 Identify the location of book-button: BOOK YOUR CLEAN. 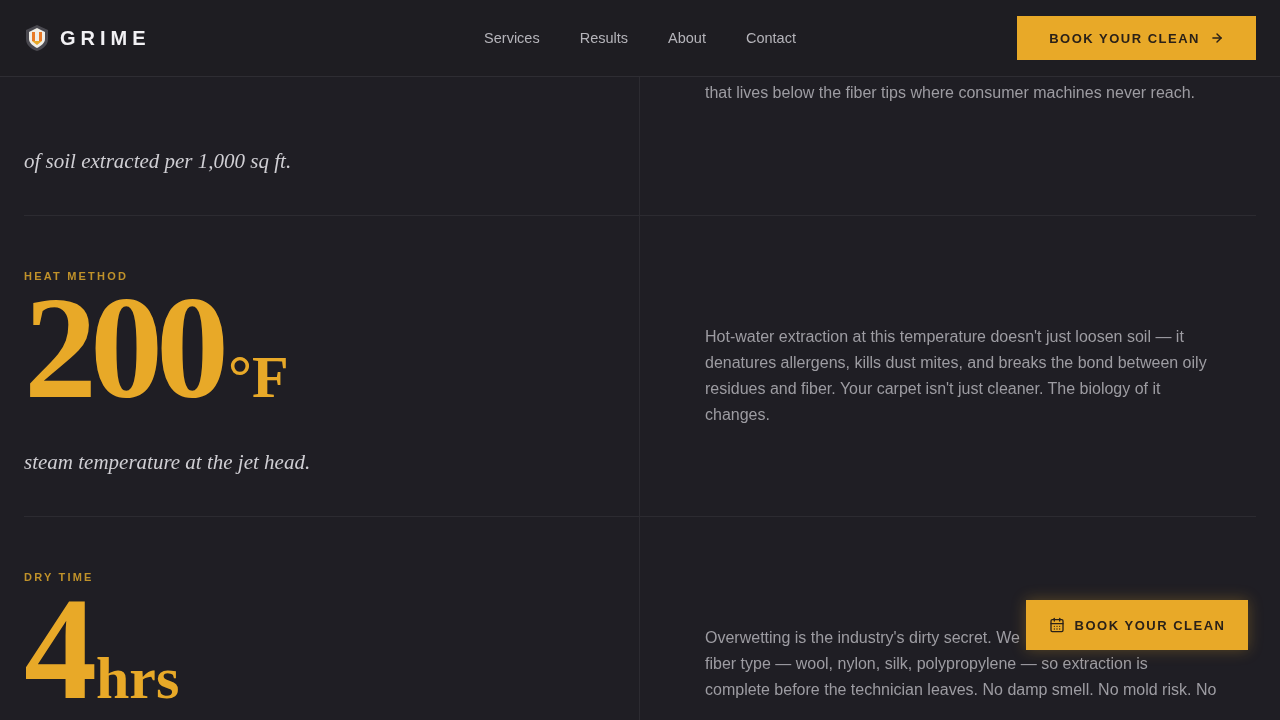
(1136, 38).